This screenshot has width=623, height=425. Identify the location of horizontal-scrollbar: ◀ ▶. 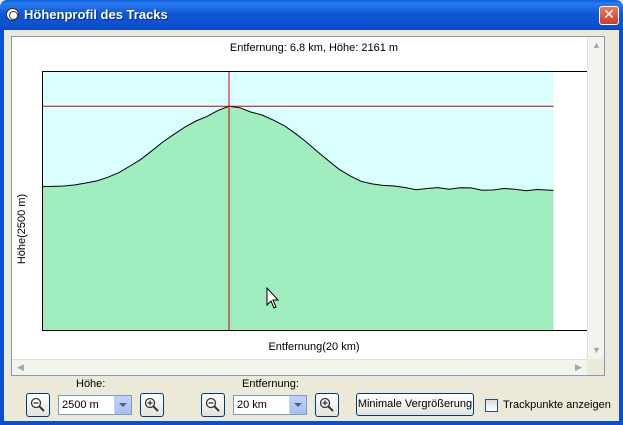
(299, 367).